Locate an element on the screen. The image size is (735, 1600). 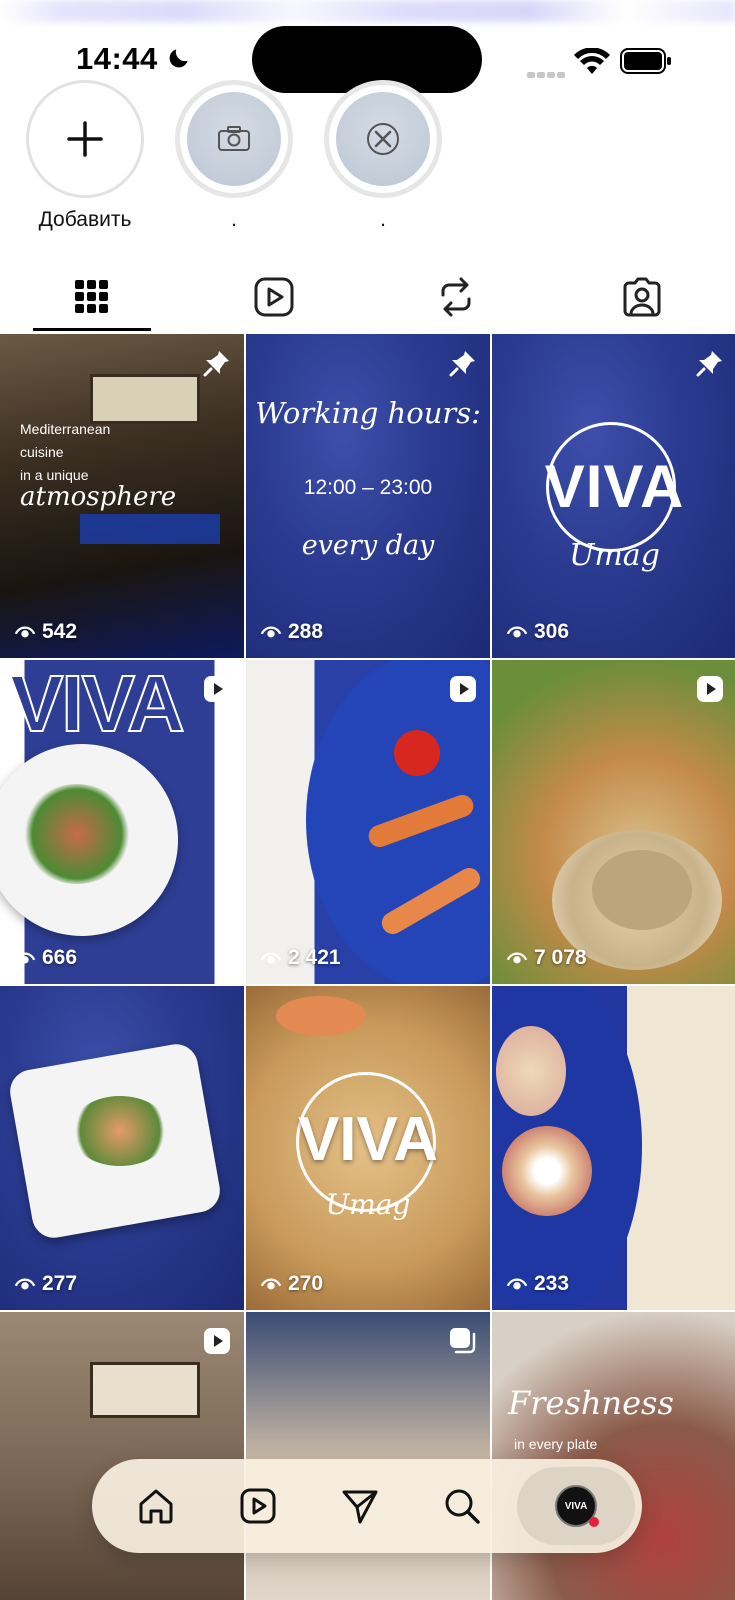
view-count: 542 is located at coordinates (45, 632).